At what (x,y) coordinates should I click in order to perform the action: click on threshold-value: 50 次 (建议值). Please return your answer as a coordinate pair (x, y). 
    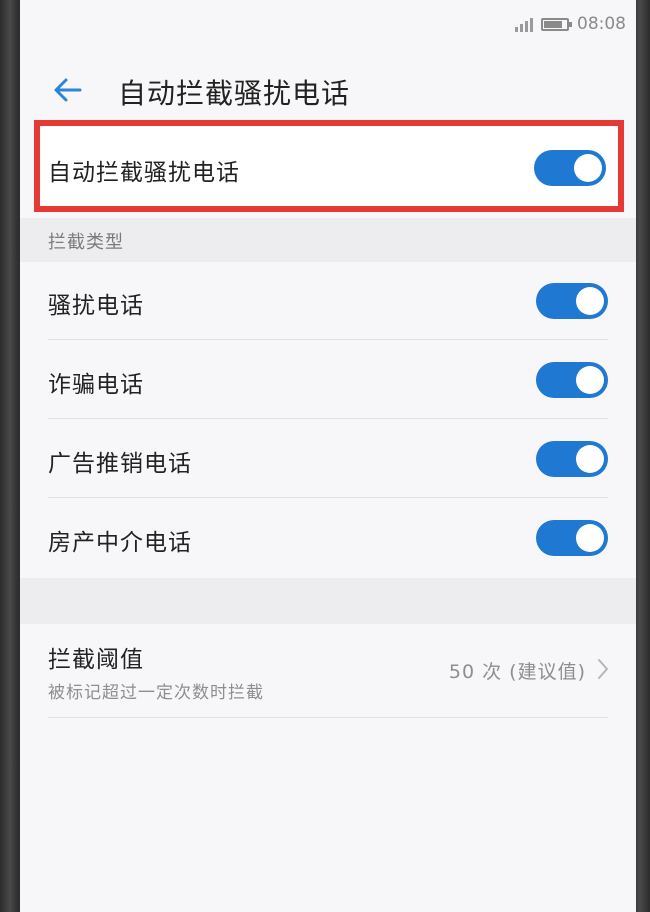
    Looking at the image, I should click on (517, 672).